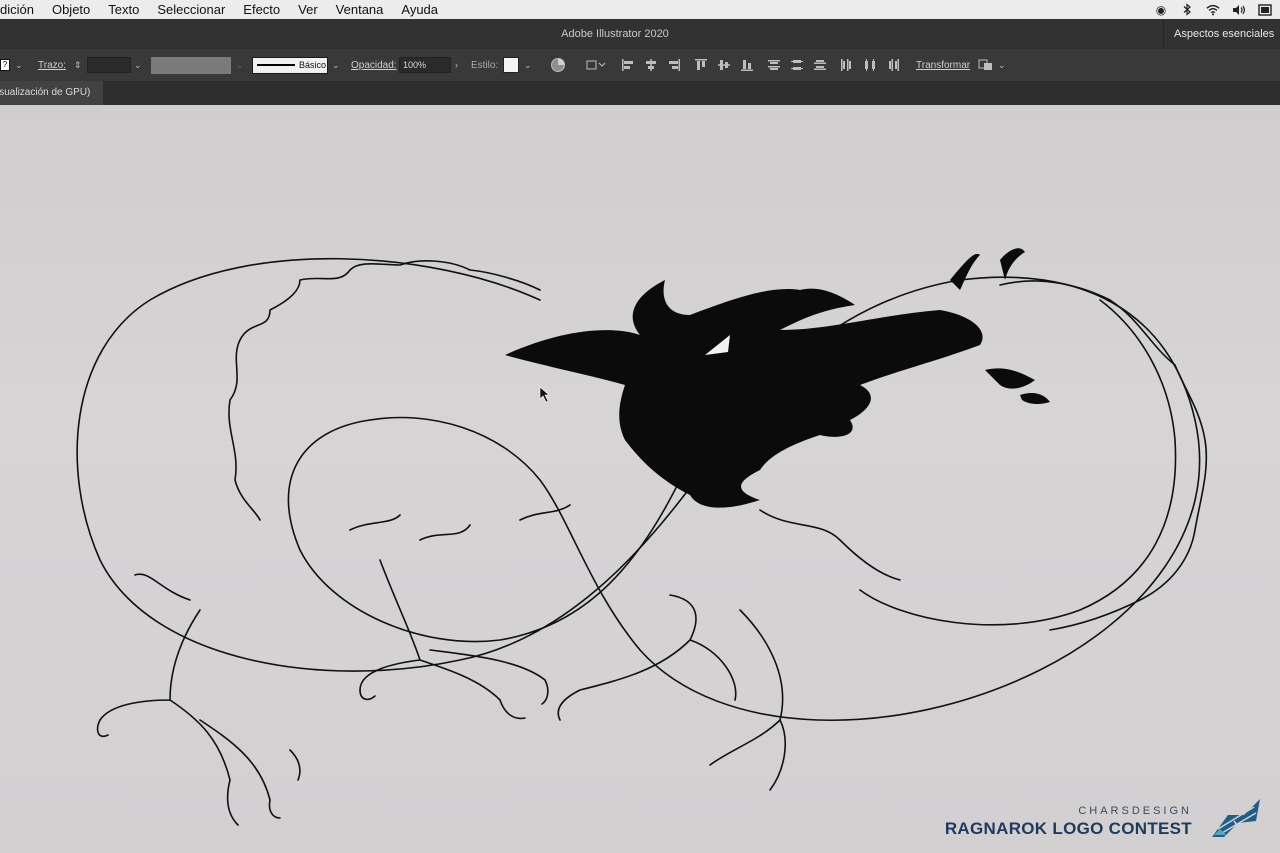  Describe the element at coordinates (374, 65) in the screenshot. I see `opacity-label: Opacidad:` at that location.